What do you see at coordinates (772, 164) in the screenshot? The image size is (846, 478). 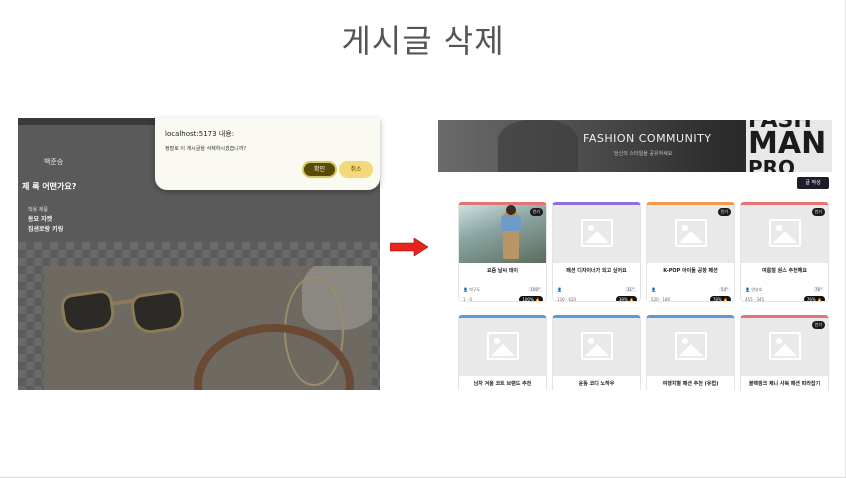 I see `banner-big-text-3: PRO` at bounding box center [772, 164].